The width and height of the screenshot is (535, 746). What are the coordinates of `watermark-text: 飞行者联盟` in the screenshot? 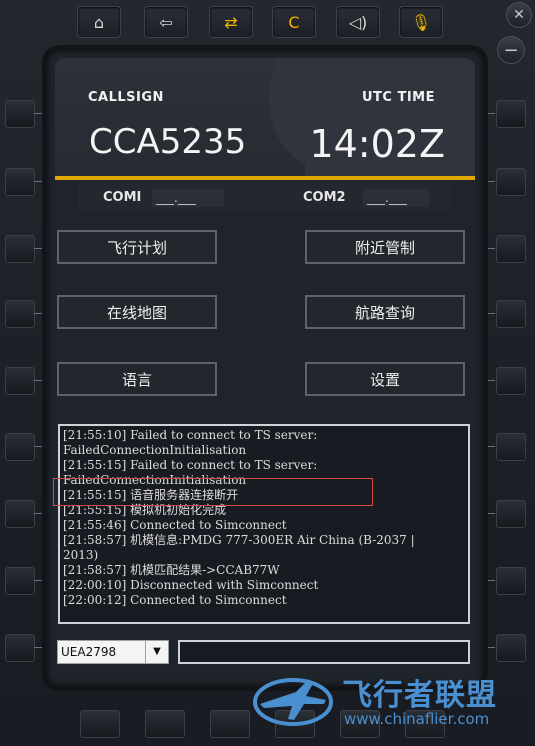 It's located at (419, 695).